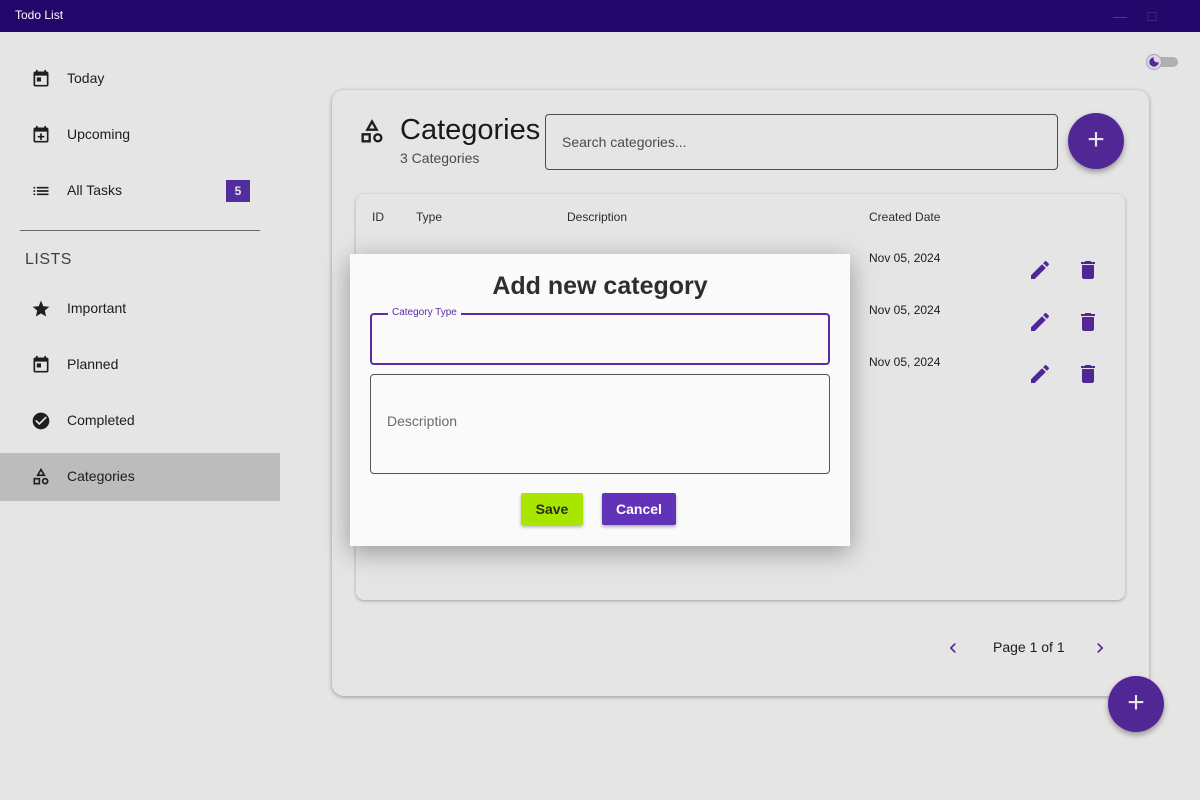 Image resolution: width=1200 pixels, height=800 pixels. What do you see at coordinates (597, 425) in the screenshot?
I see `description-input` at bounding box center [597, 425].